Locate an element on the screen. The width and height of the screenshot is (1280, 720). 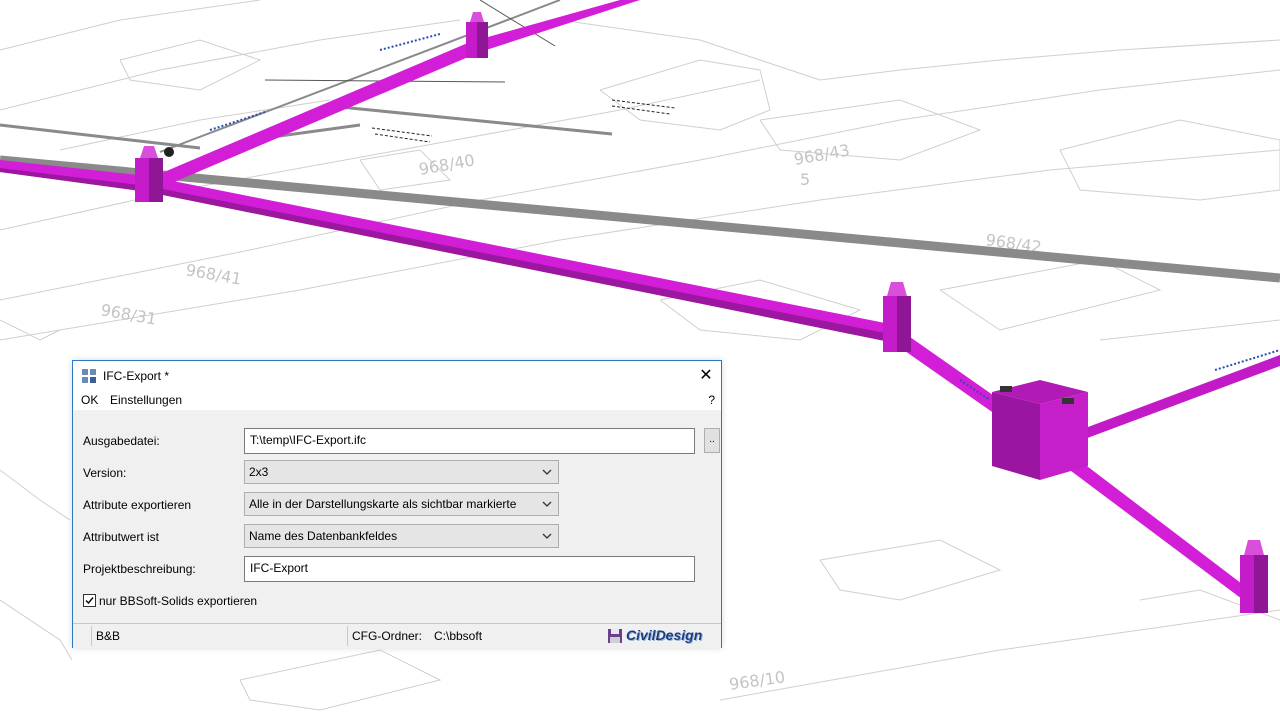
floppy-disk-icon is located at coordinates (615, 636).